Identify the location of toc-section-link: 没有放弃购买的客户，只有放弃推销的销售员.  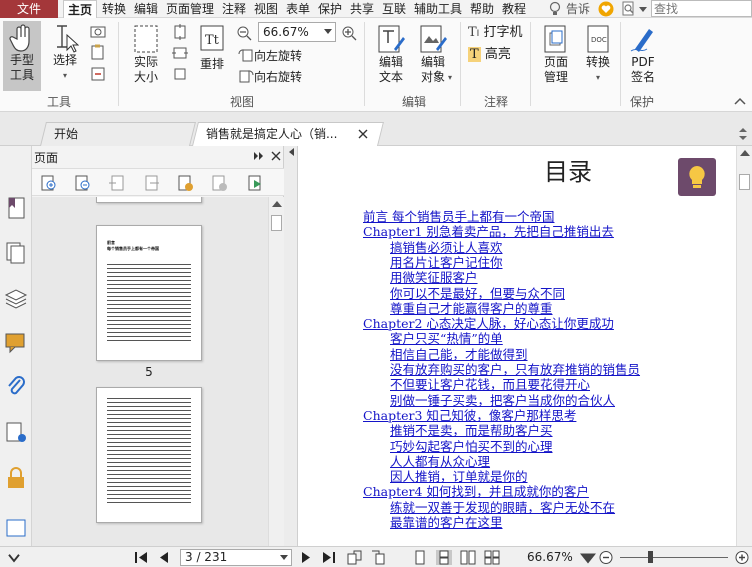
(515, 369).